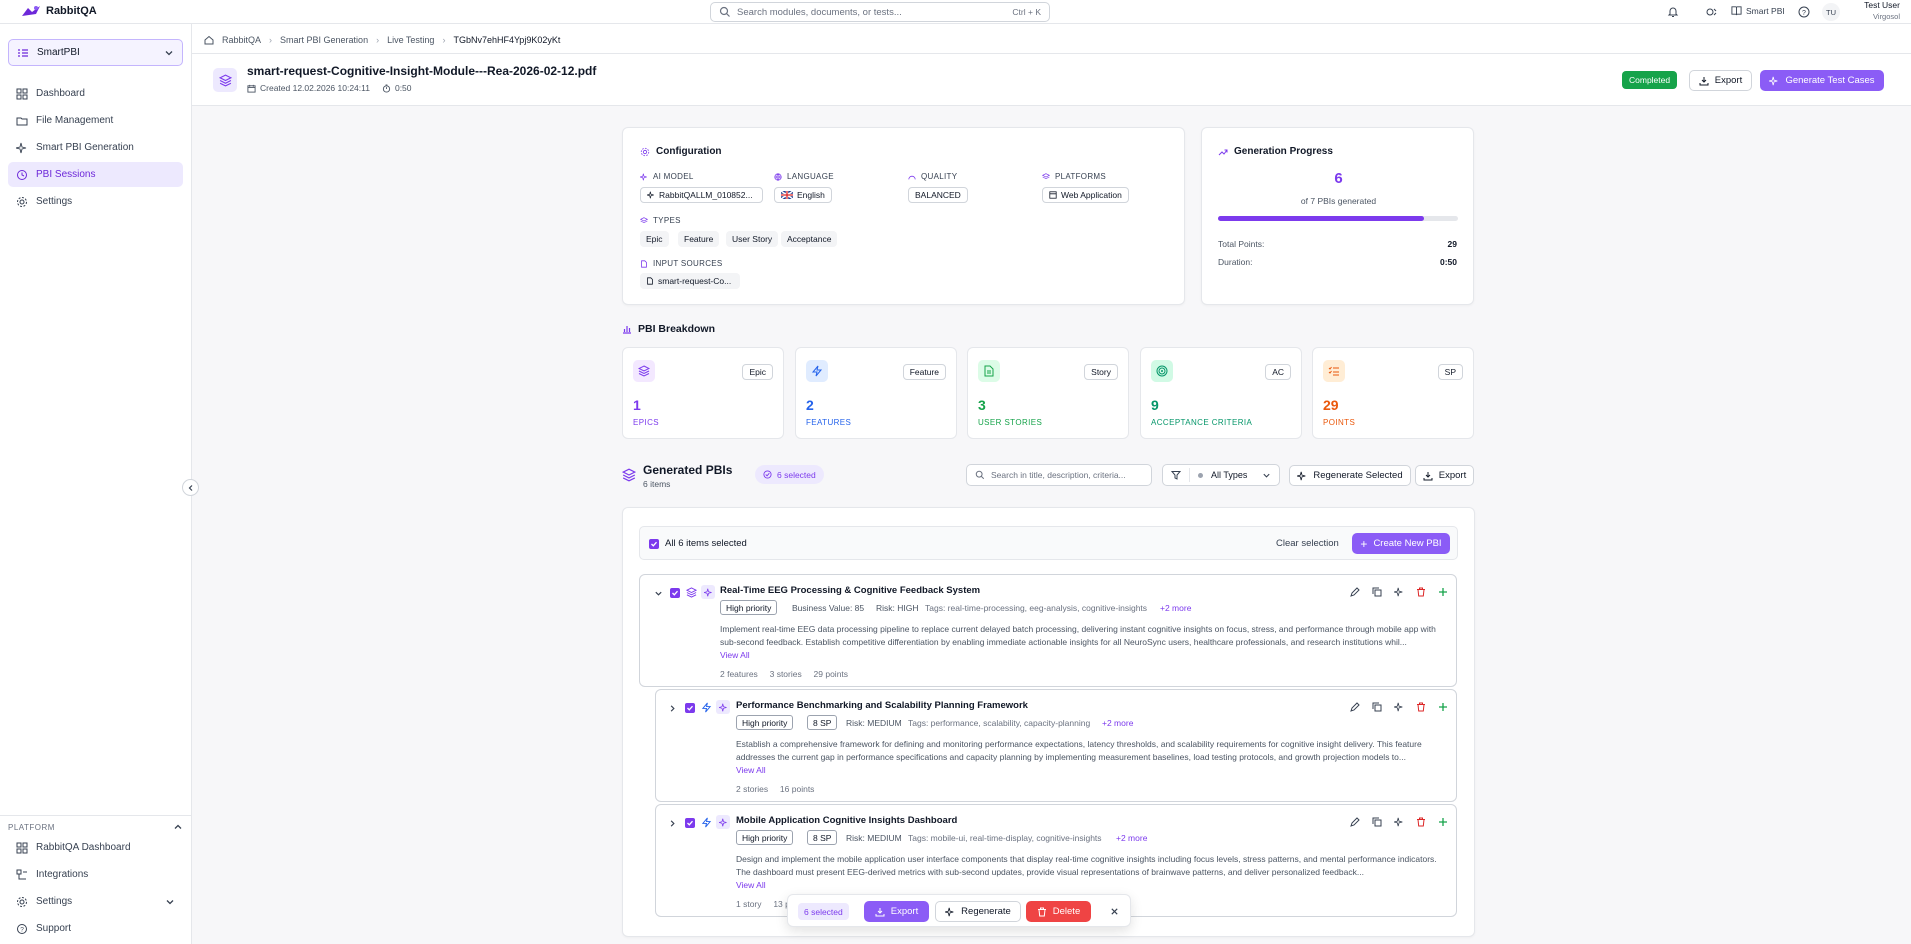 The image size is (1911, 944). I want to click on sidebar-item-file-management: File Management, so click(95, 120).